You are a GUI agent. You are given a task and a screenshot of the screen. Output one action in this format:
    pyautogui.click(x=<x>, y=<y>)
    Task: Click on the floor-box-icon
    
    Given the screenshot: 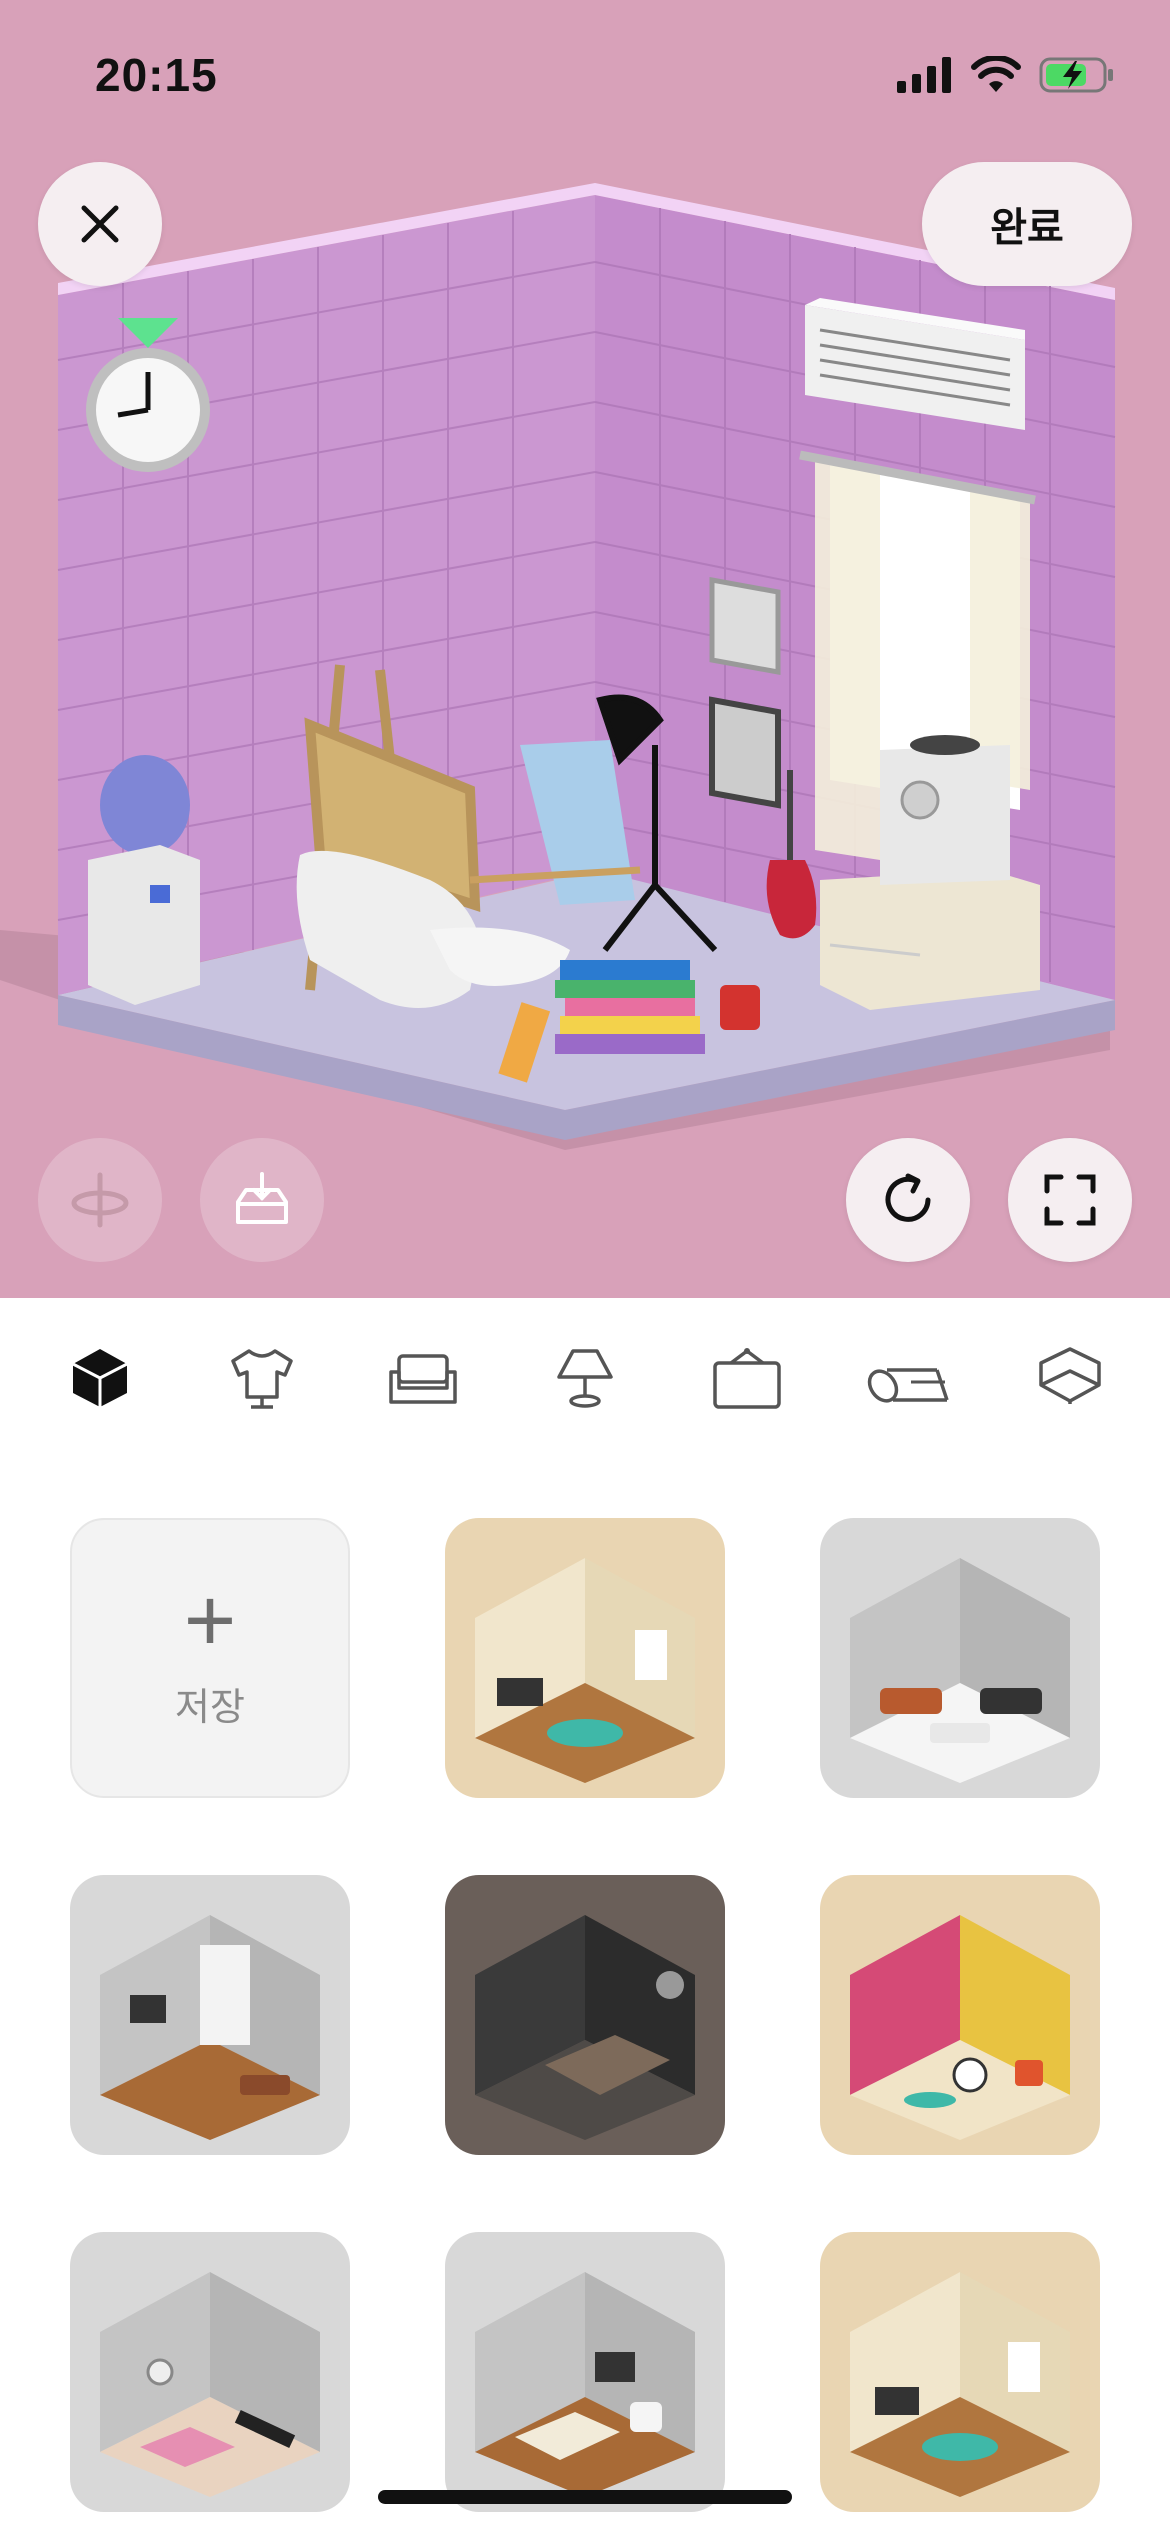 What is the action you would take?
    pyautogui.click(x=1070, y=1377)
    